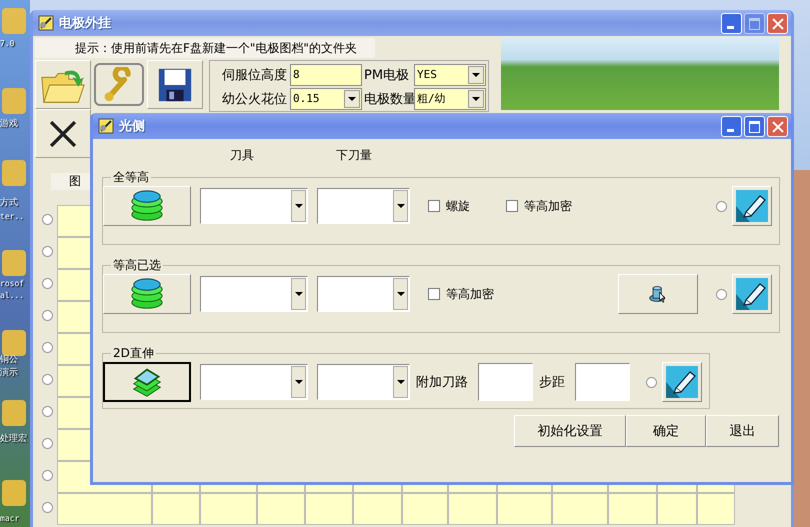 Image resolution: width=810 pixels, height=527 pixels. Describe the element at coordinates (450, 99) in the screenshot. I see `dropdown-field: 粗/幼` at that location.